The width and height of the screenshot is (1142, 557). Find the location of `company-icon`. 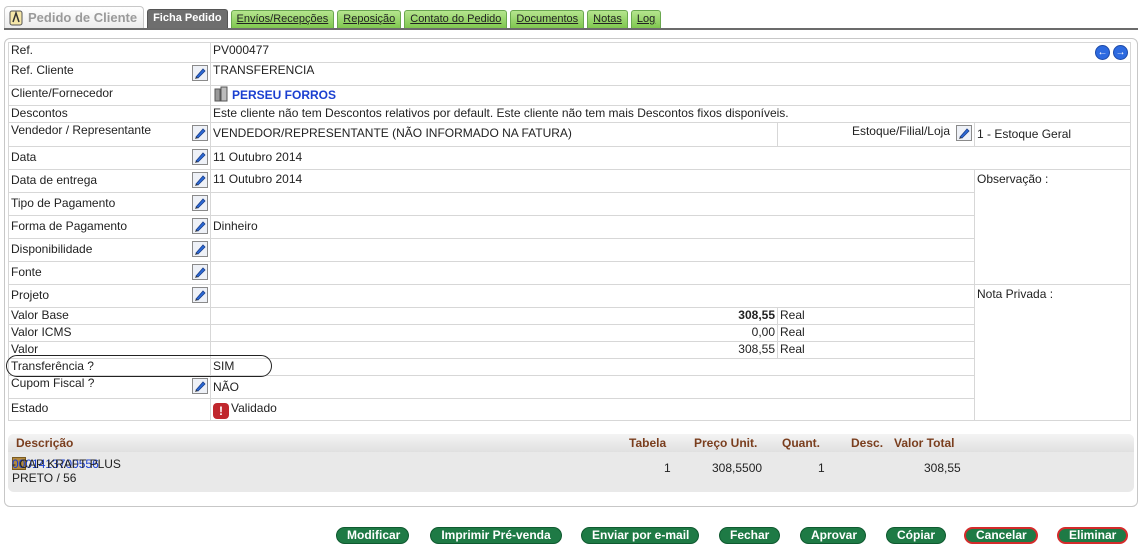

company-icon is located at coordinates (221, 94).